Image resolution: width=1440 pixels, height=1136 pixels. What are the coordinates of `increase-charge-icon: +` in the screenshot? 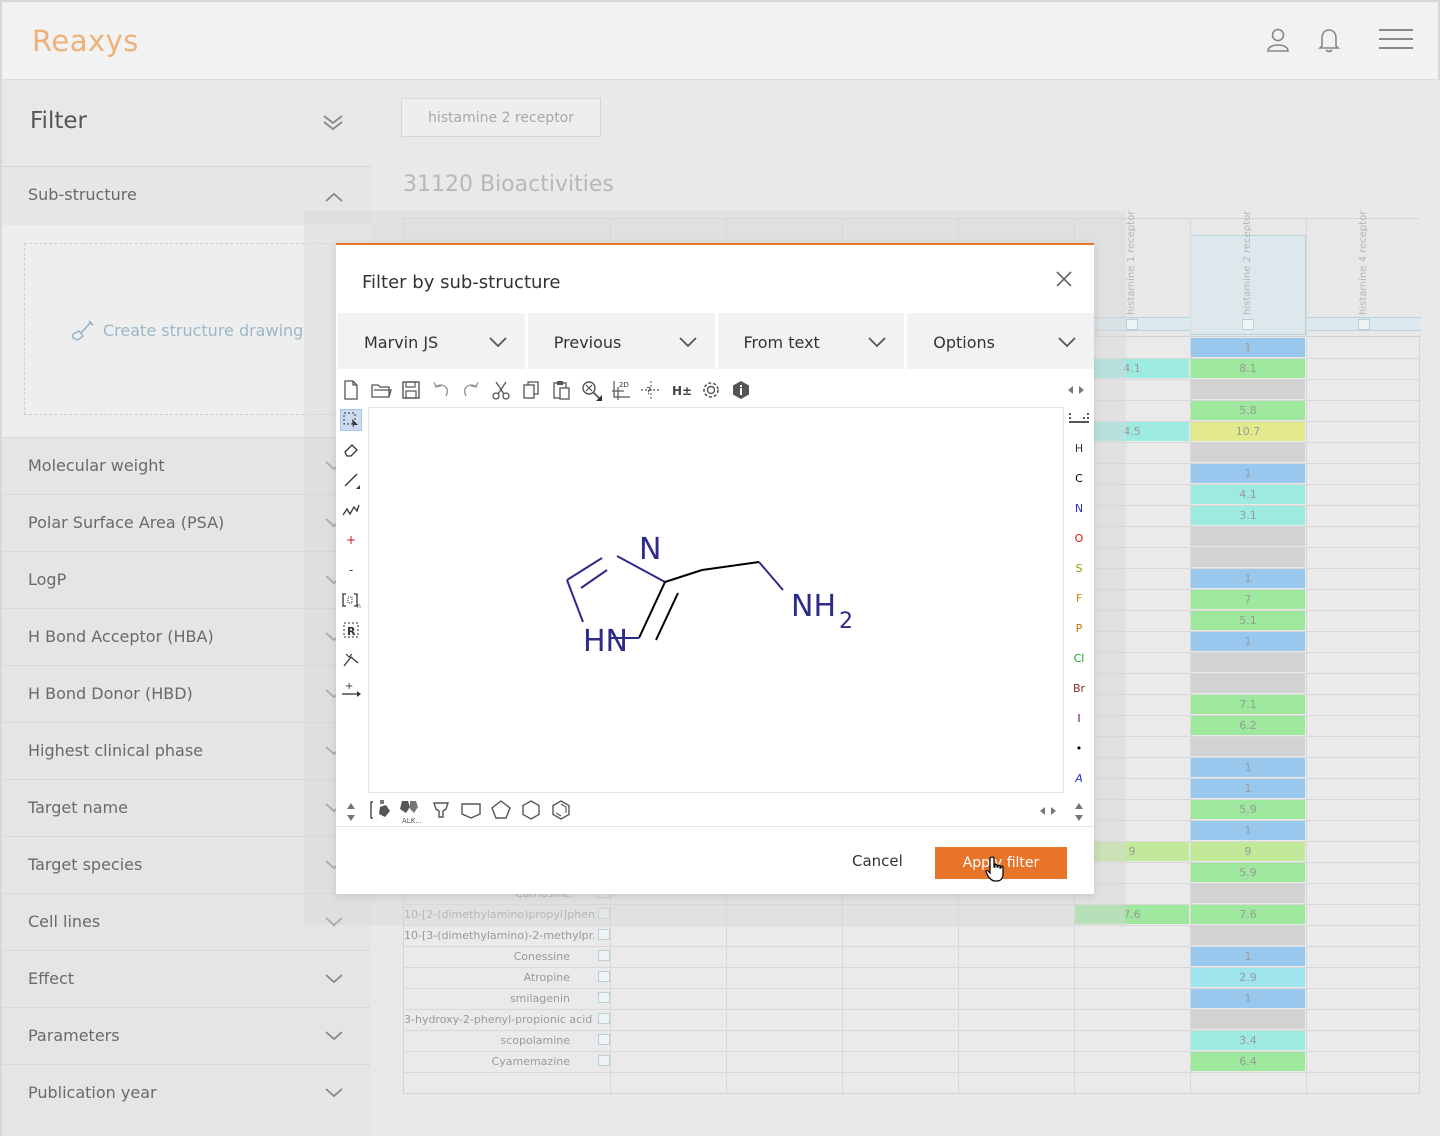 It's located at (351, 540).